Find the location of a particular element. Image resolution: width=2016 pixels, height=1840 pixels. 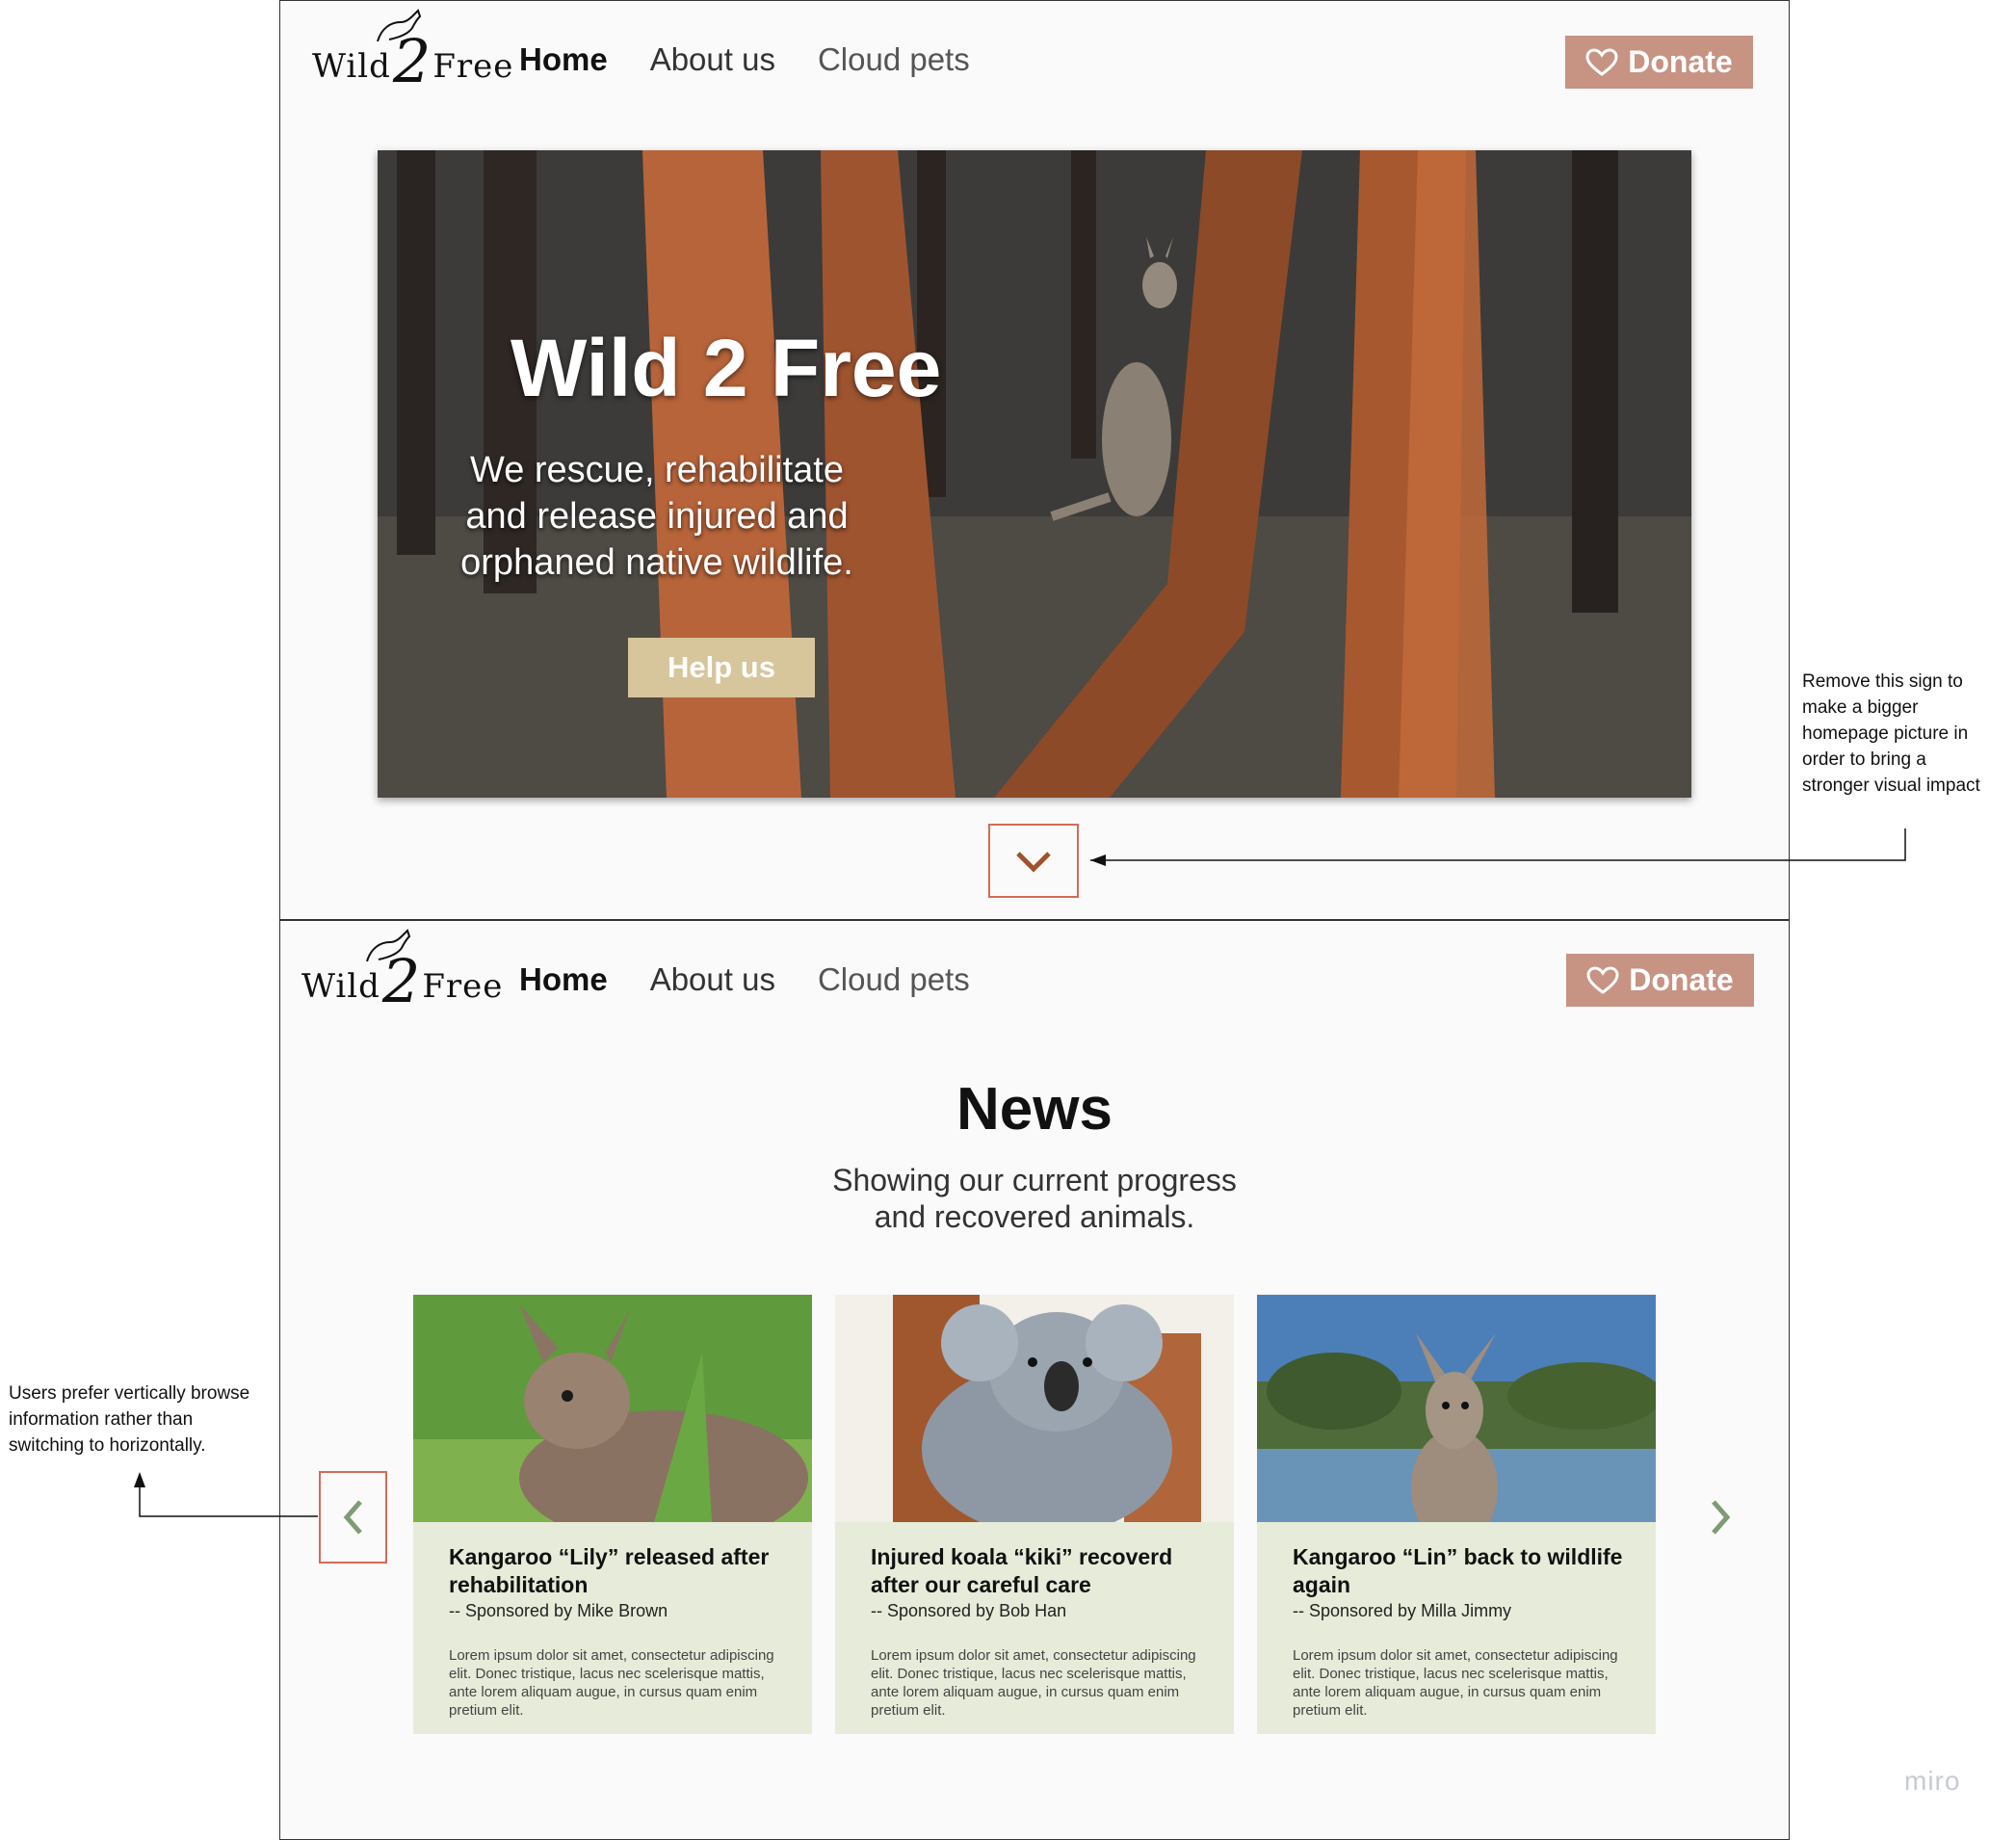

news-subtitle-line1: Showing our current progress is located at coordinates (1034, 1180).